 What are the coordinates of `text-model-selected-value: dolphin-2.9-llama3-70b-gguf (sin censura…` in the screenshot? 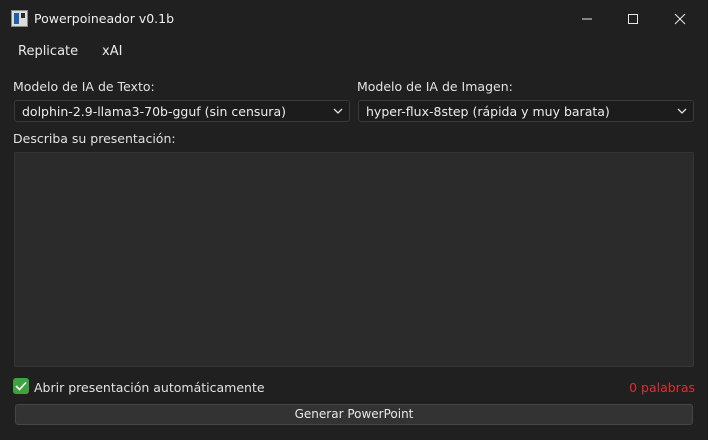 It's located at (154, 111).